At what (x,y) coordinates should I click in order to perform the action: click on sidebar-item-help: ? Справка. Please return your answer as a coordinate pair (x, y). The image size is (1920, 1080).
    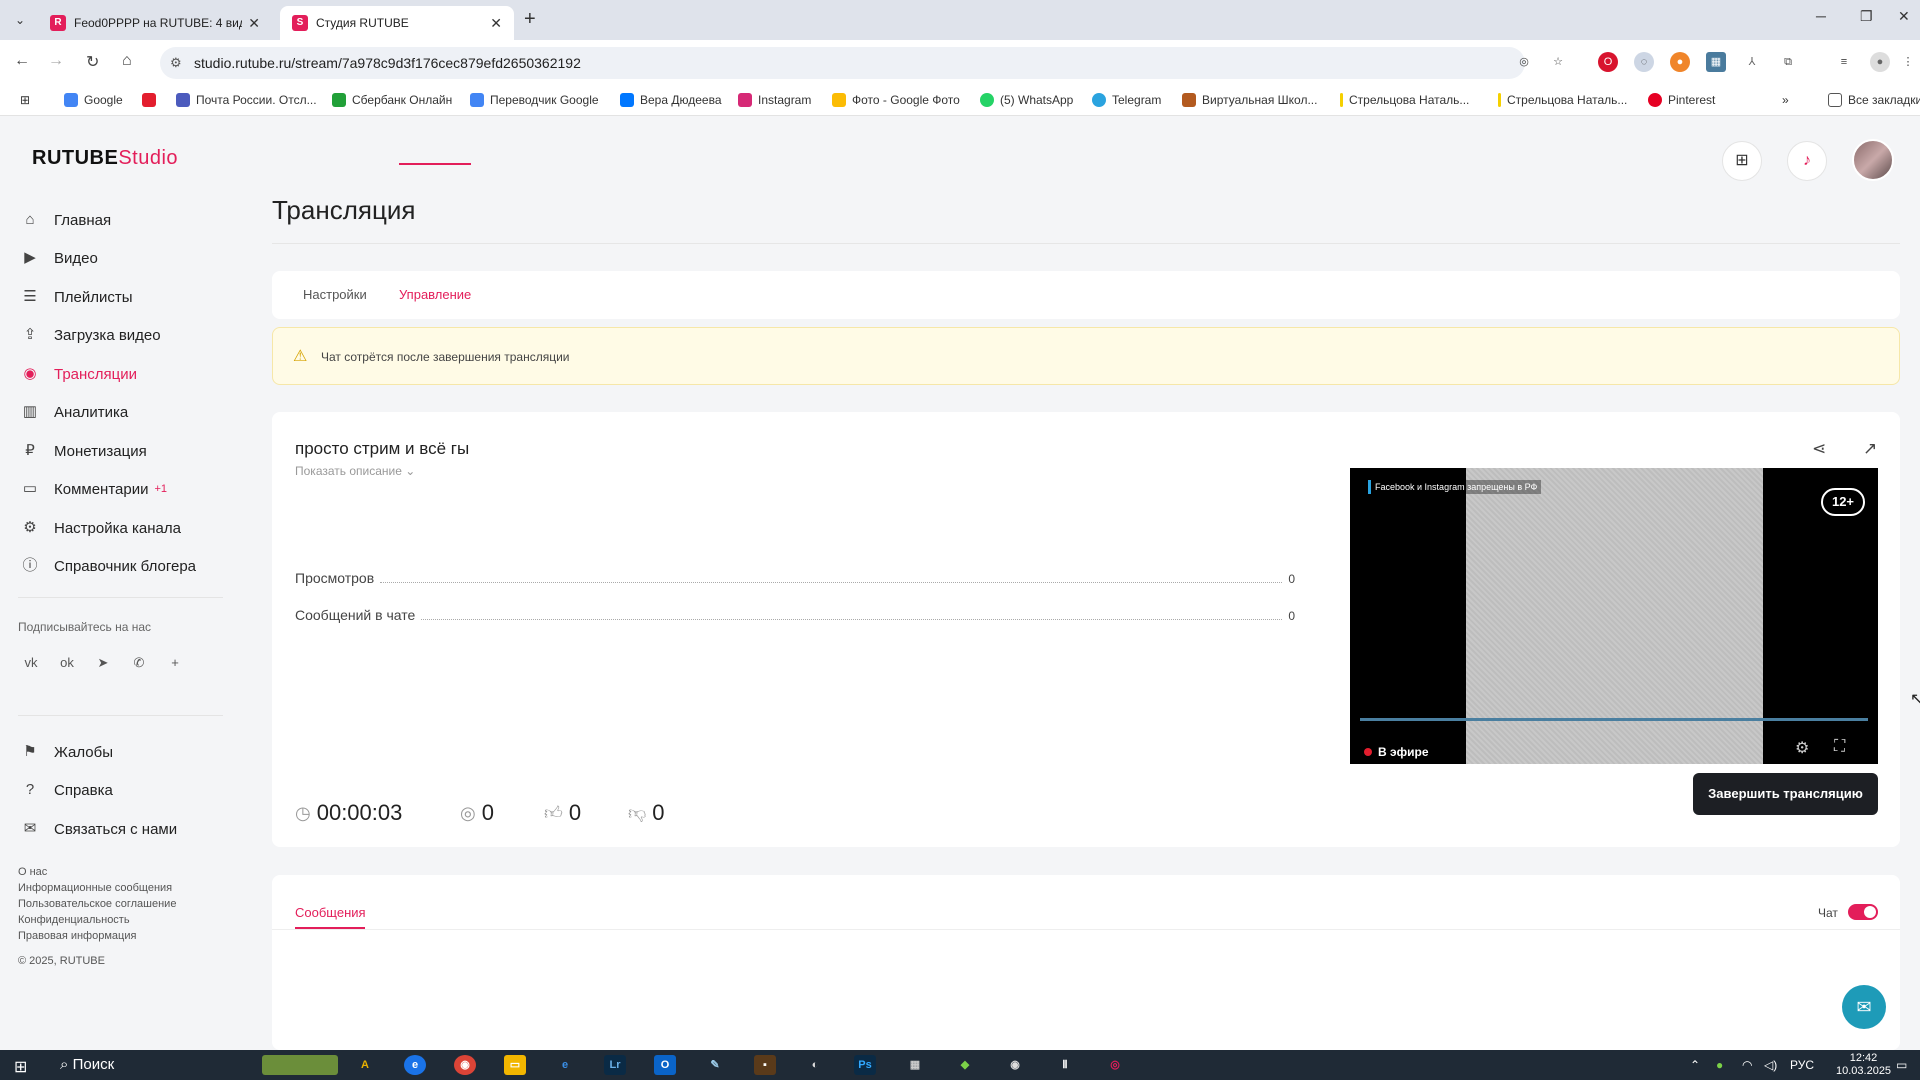
    Looking at the image, I should click on (120, 790).